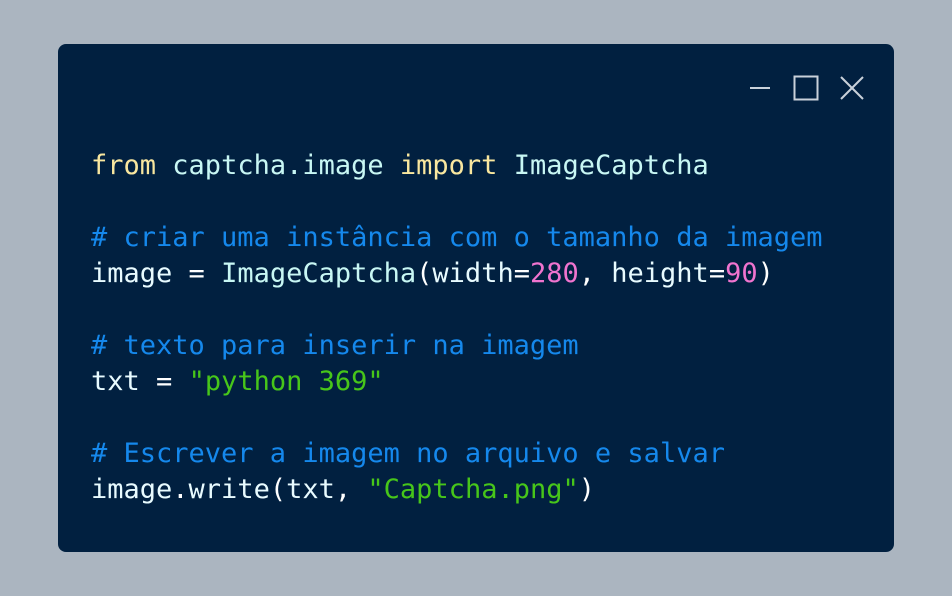 This screenshot has width=952, height=596. I want to click on code-line: from captcha.image import ImageCaptcha, so click(457, 166).